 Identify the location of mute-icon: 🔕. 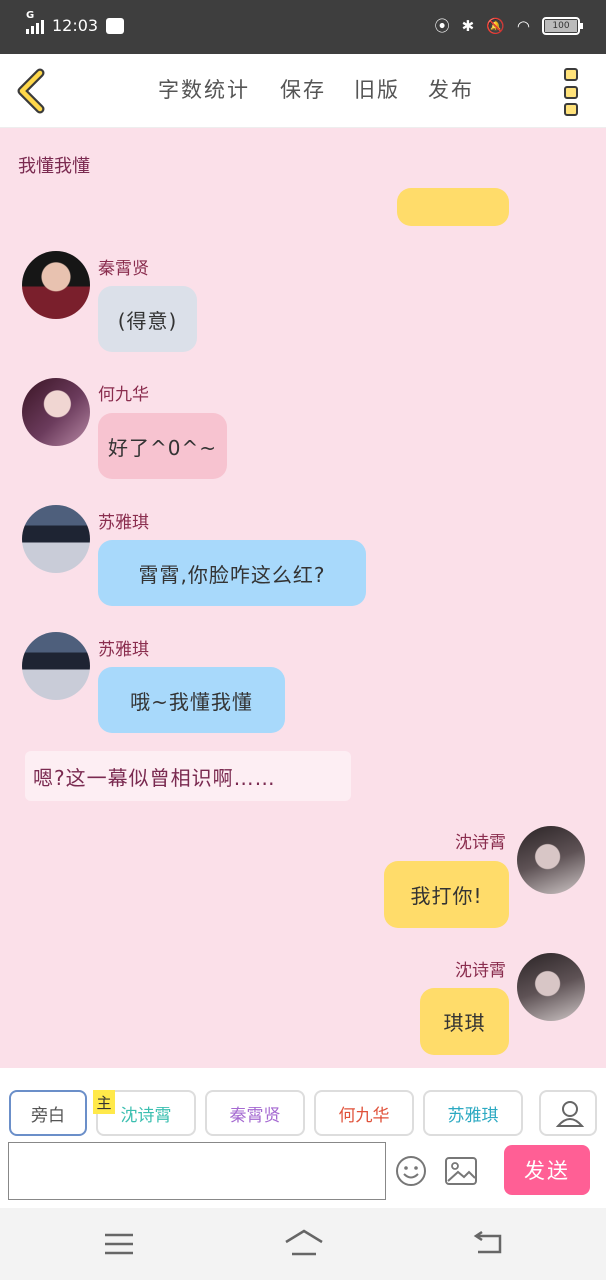
(495, 25).